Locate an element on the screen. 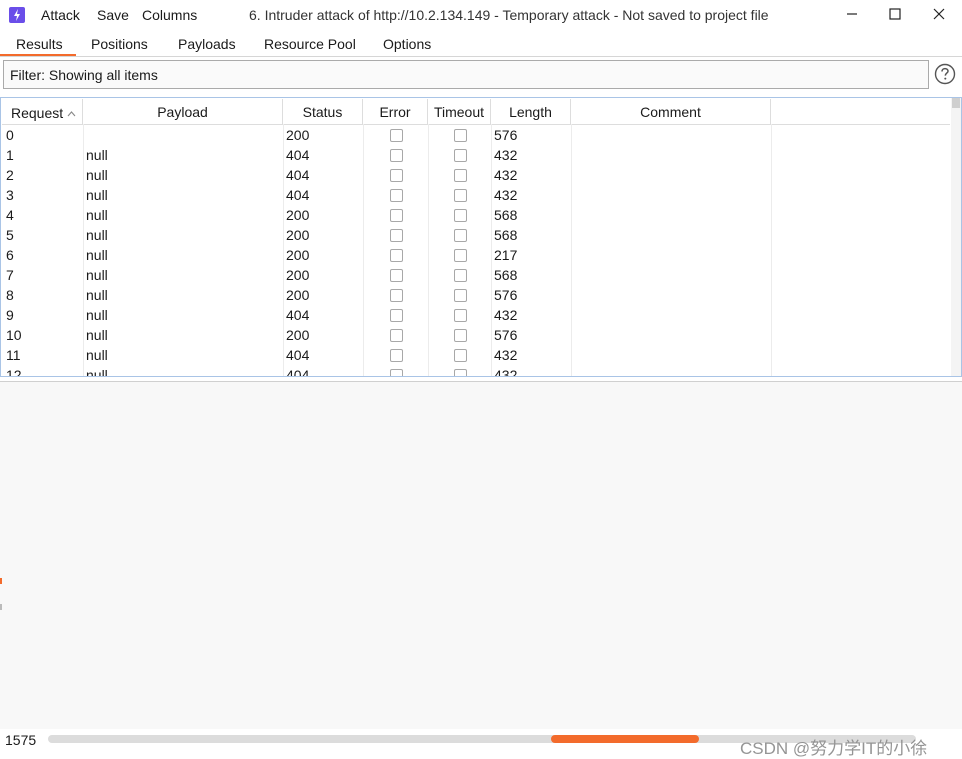 The image size is (962, 759). tab-options: Options is located at coordinates (407, 44).